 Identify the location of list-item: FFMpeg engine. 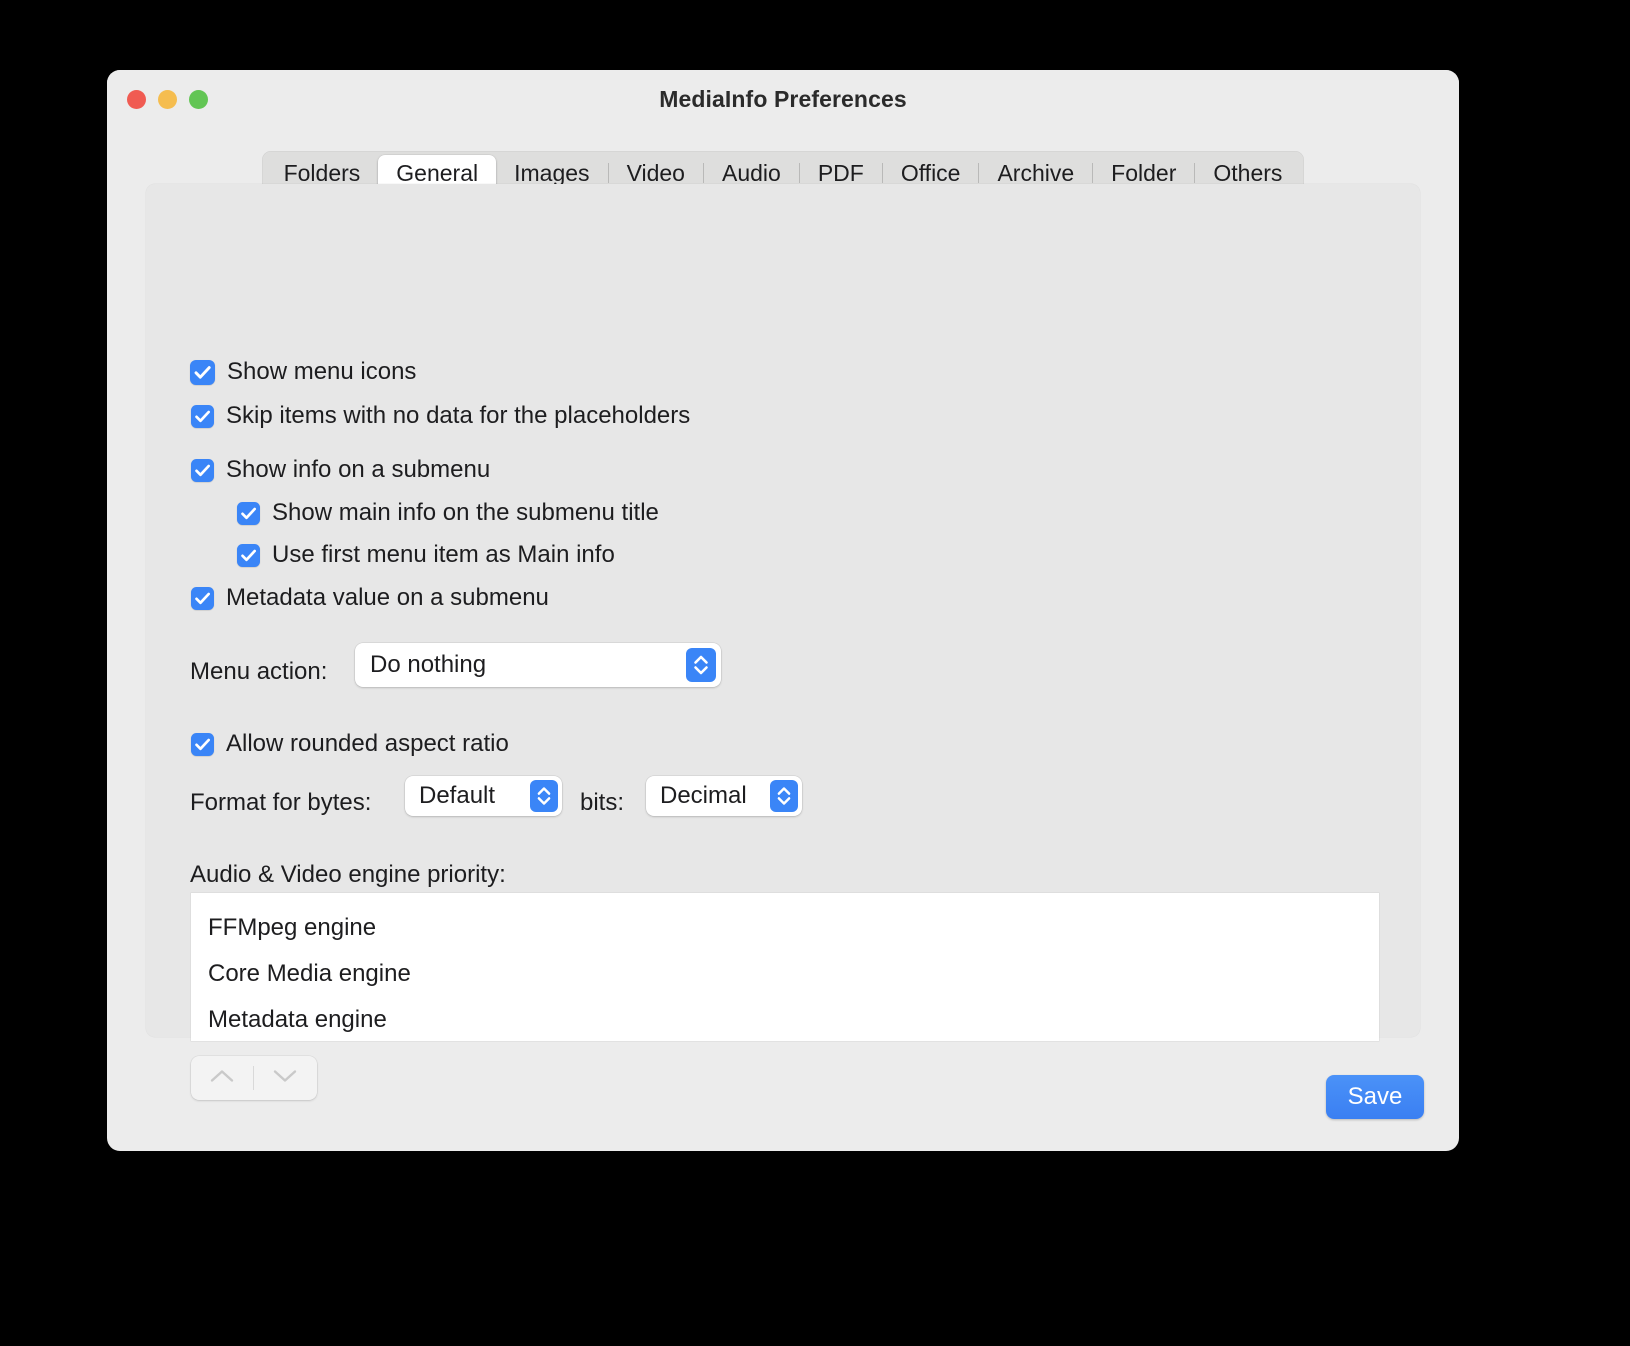
(785, 928).